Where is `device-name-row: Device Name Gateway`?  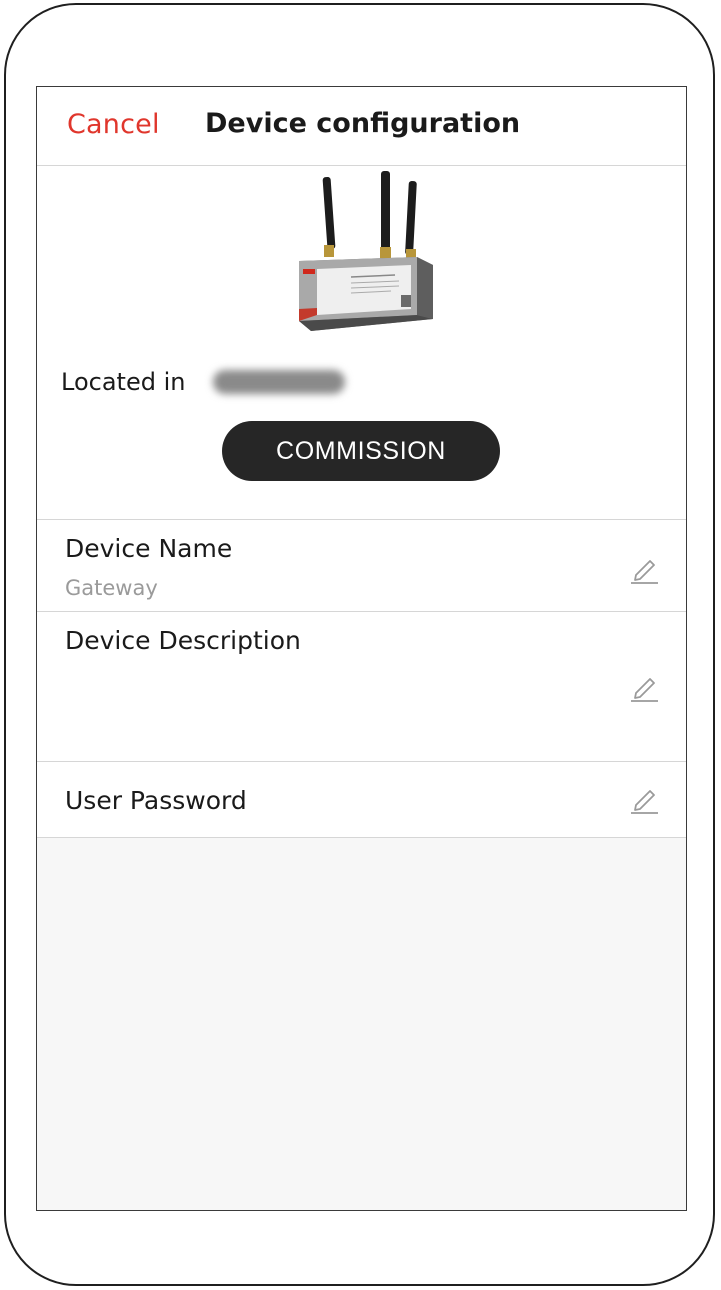
device-name-row: Device Name Gateway is located at coordinates (361, 565).